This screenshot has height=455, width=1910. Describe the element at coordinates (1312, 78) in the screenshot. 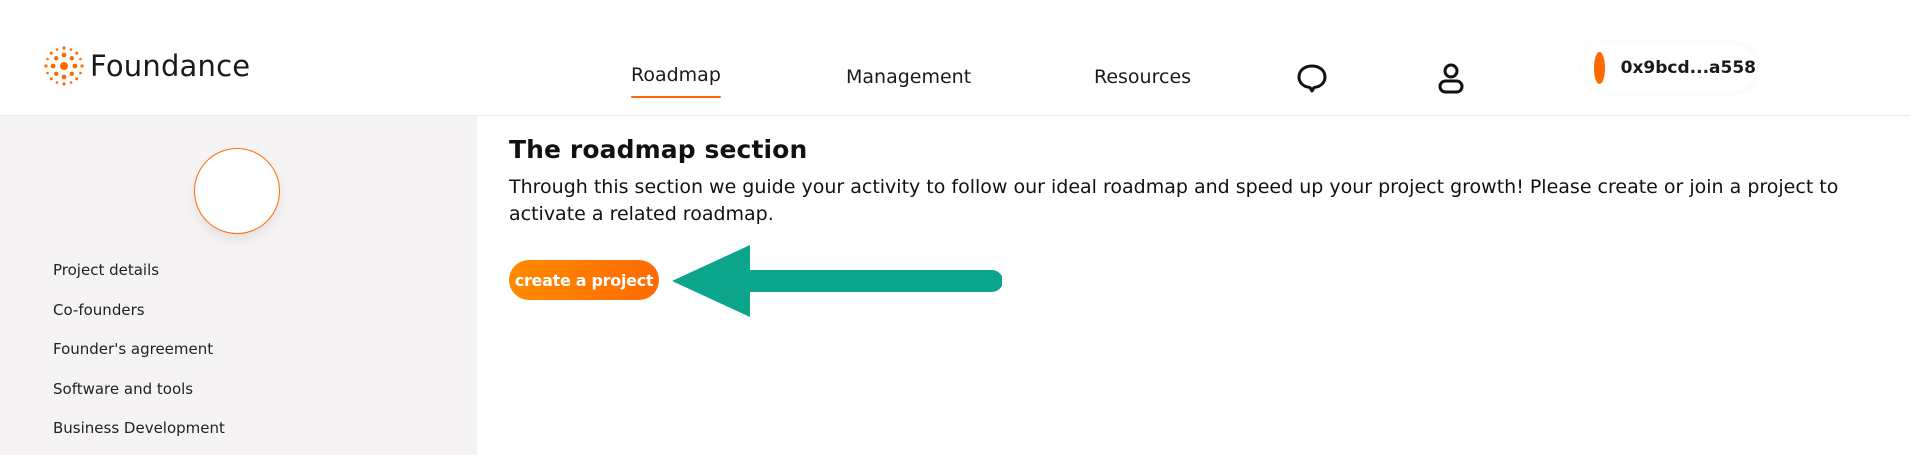

I see `chat-icon` at that location.